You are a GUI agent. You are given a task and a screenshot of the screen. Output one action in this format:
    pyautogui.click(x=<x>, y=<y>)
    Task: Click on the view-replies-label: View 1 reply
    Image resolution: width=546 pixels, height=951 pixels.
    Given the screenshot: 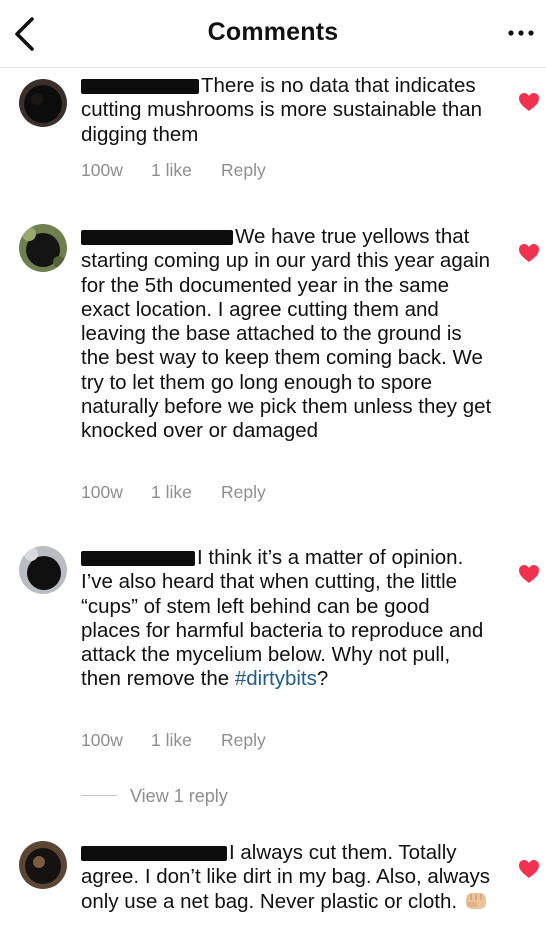 What is the action you would take?
    pyautogui.click(x=179, y=796)
    